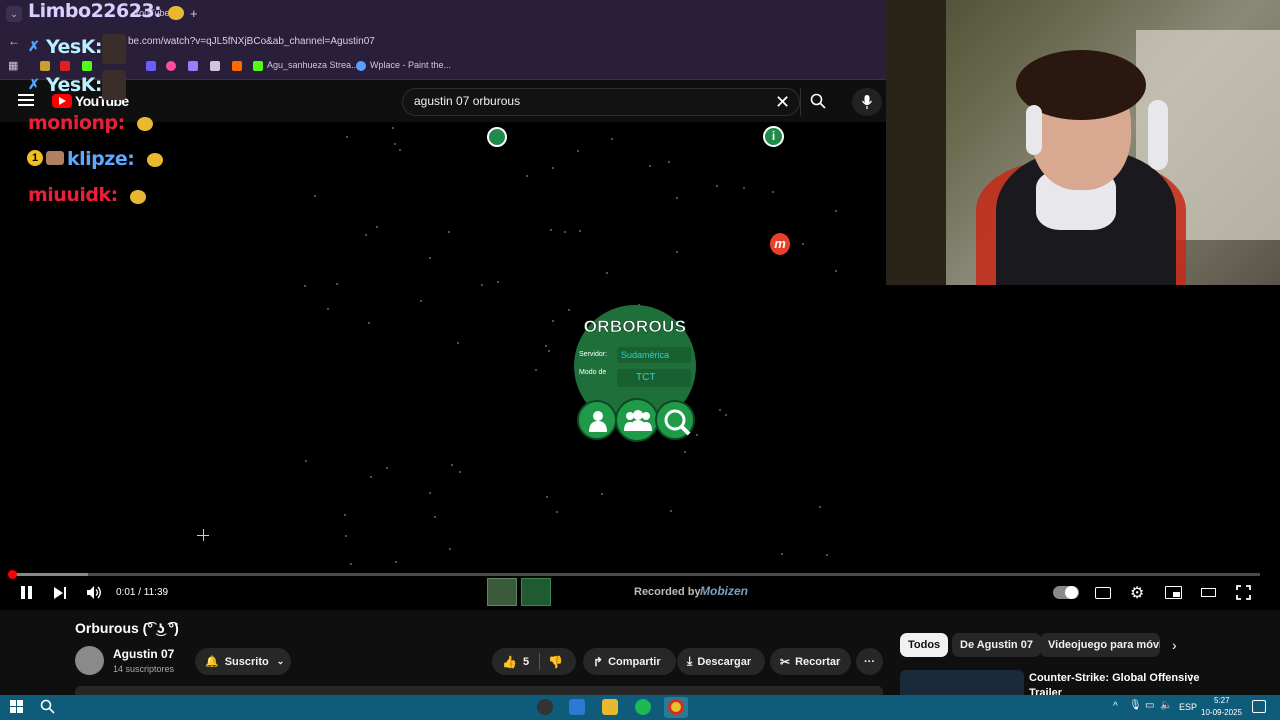 This screenshot has height=720, width=1280. I want to click on share-button: ↱ Compartir, so click(629, 661).